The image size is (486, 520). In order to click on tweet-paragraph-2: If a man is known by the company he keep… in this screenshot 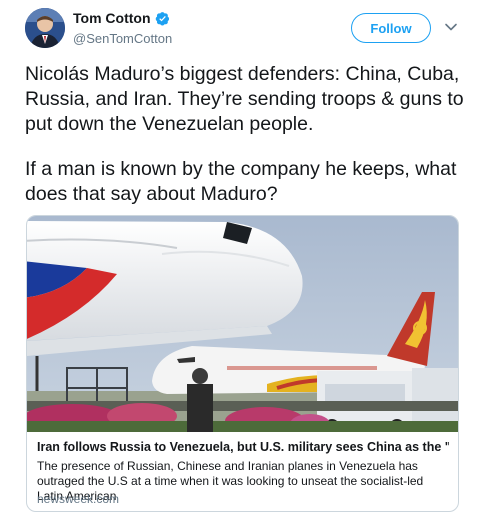, I will do `click(241, 181)`.